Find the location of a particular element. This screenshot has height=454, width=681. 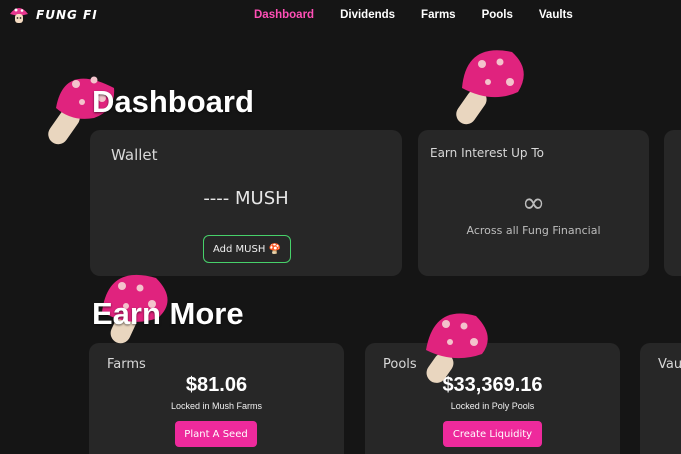

brand-name: FUNG FI is located at coordinates (67, 15).